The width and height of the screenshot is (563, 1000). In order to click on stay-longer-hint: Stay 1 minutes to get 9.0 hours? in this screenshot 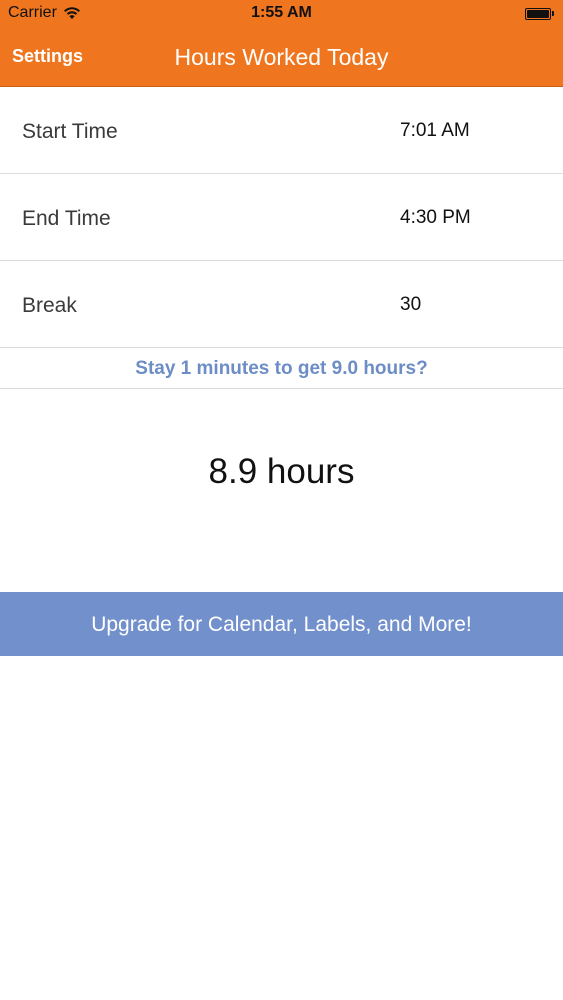, I will do `click(281, 368)`.